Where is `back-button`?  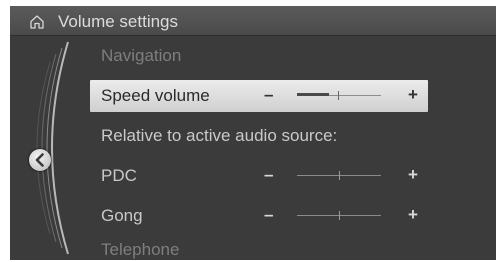 back-button is located at coordinates (40, 160).